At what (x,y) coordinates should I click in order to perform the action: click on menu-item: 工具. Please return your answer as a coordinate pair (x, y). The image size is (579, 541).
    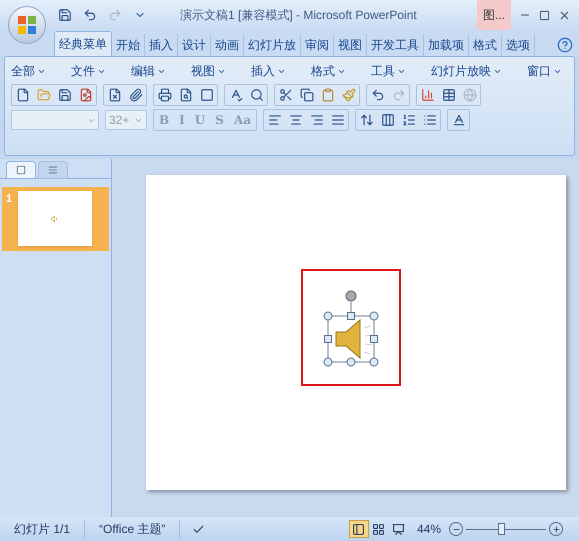
    Looking at the image, I should click on (388, 71).